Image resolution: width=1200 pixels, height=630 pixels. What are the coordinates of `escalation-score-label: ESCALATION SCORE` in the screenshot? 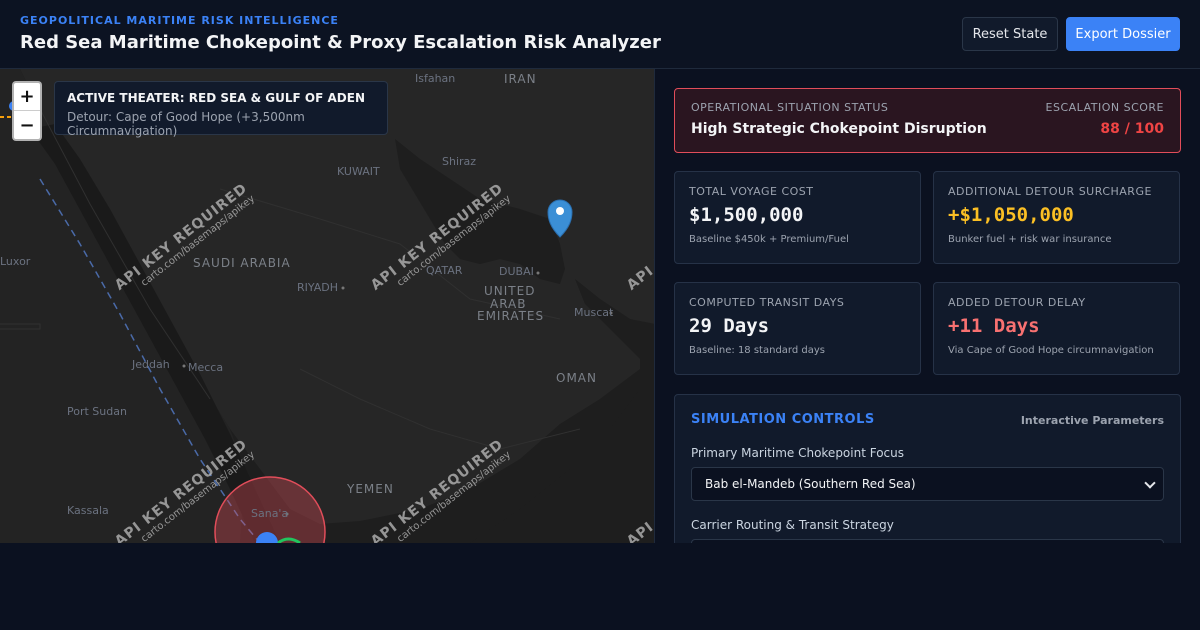 It's located at (1104, 107).